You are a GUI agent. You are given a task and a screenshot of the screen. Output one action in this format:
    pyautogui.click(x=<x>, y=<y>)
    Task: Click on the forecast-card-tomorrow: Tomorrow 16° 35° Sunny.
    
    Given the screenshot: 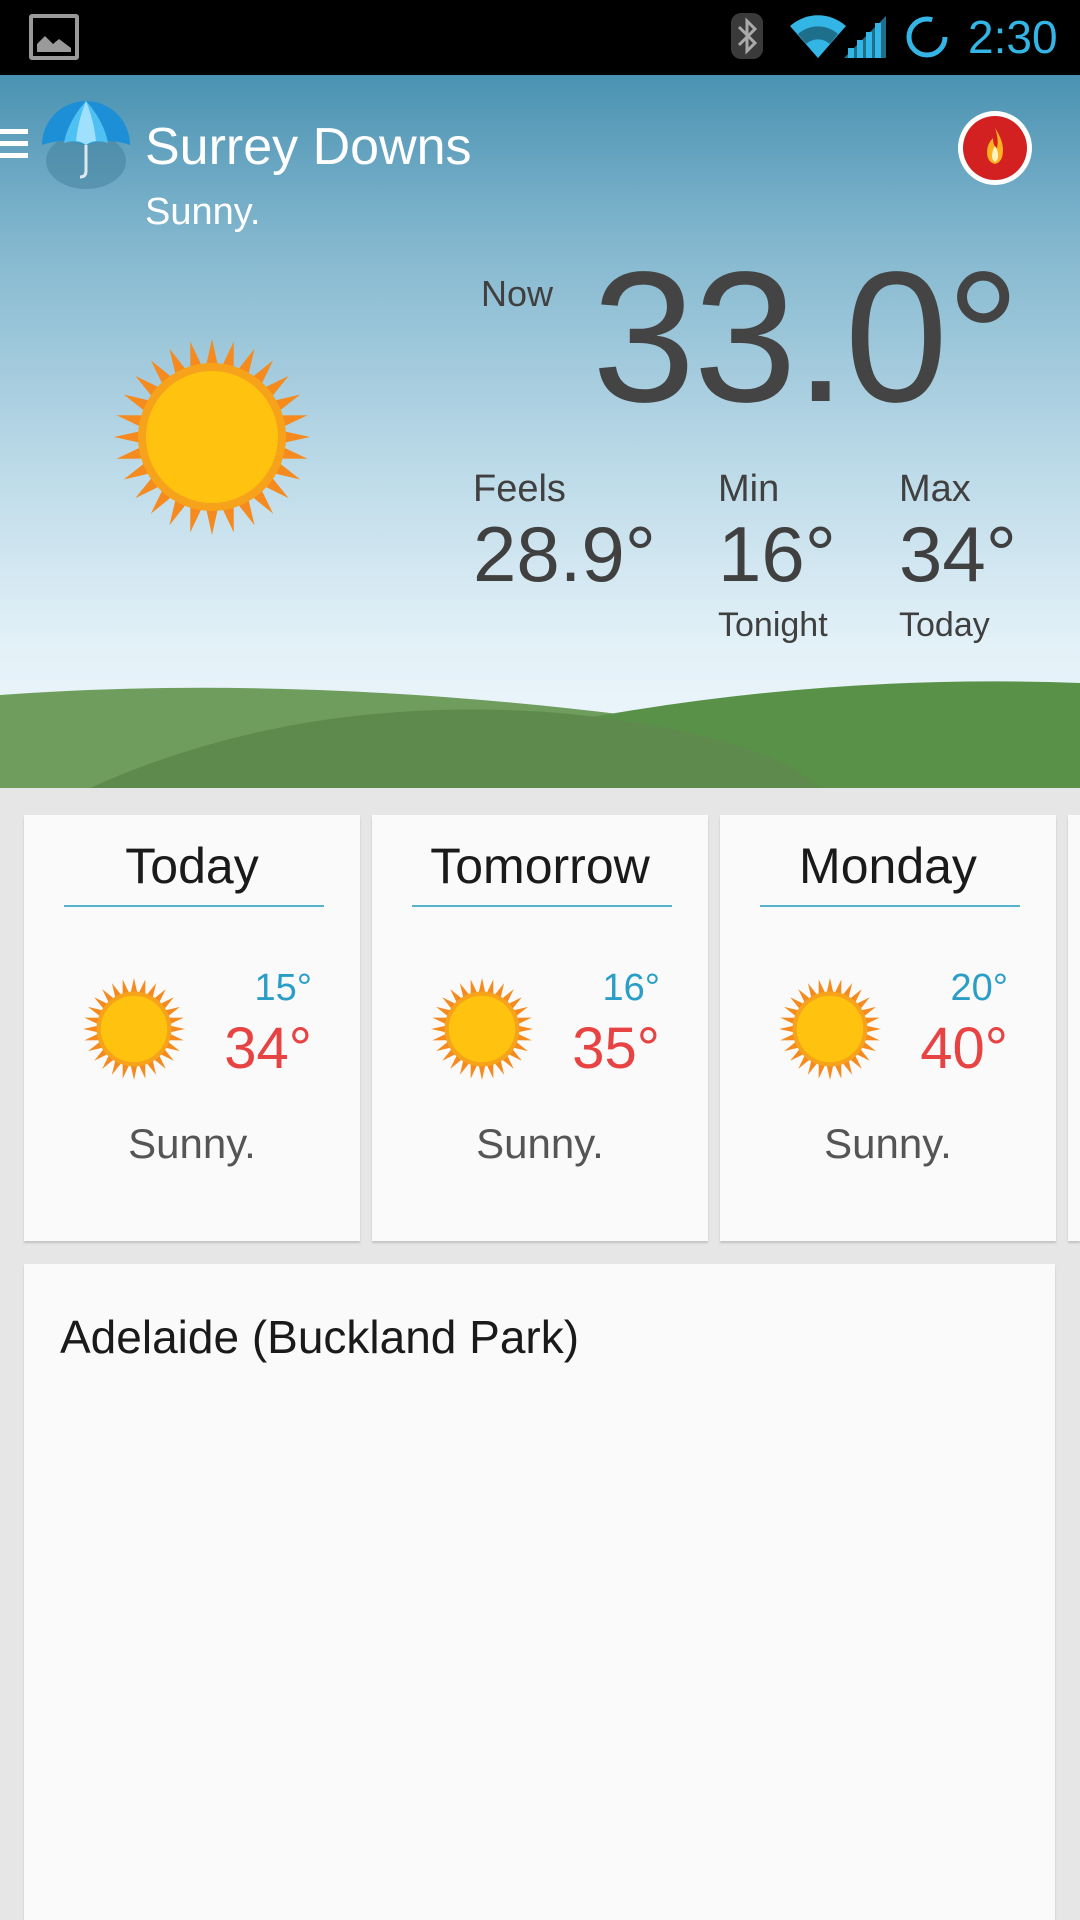 What is the action you would take?
    pyautogui.click(x=540, y=1028)
    